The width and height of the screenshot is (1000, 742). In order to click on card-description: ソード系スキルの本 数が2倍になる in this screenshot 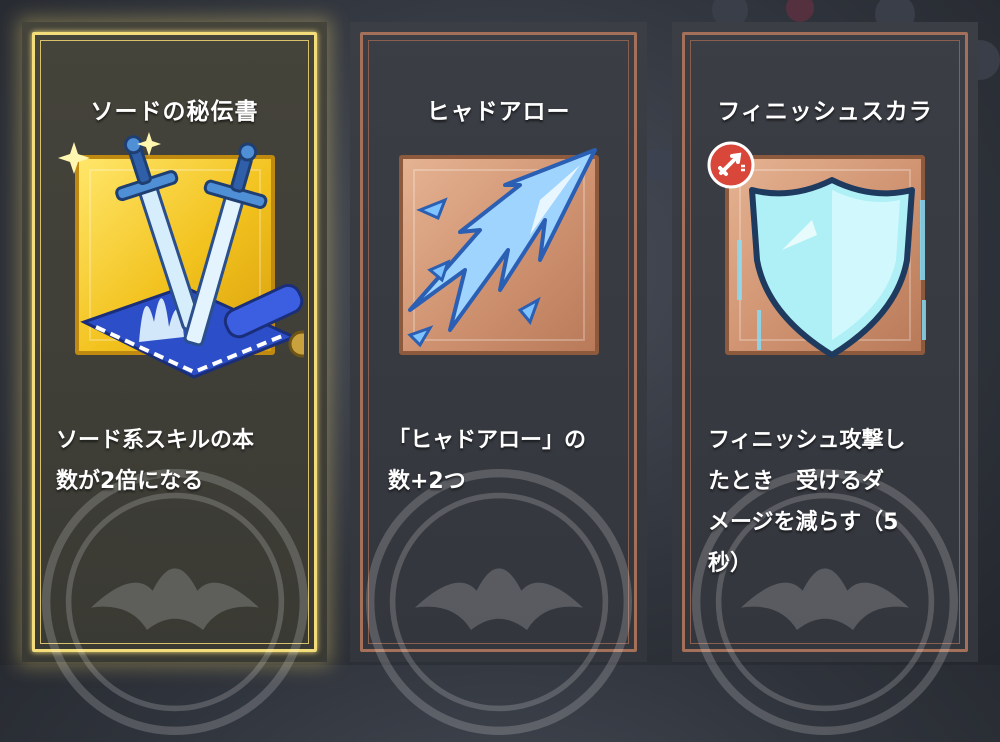, I will do `click(155, 461)`.